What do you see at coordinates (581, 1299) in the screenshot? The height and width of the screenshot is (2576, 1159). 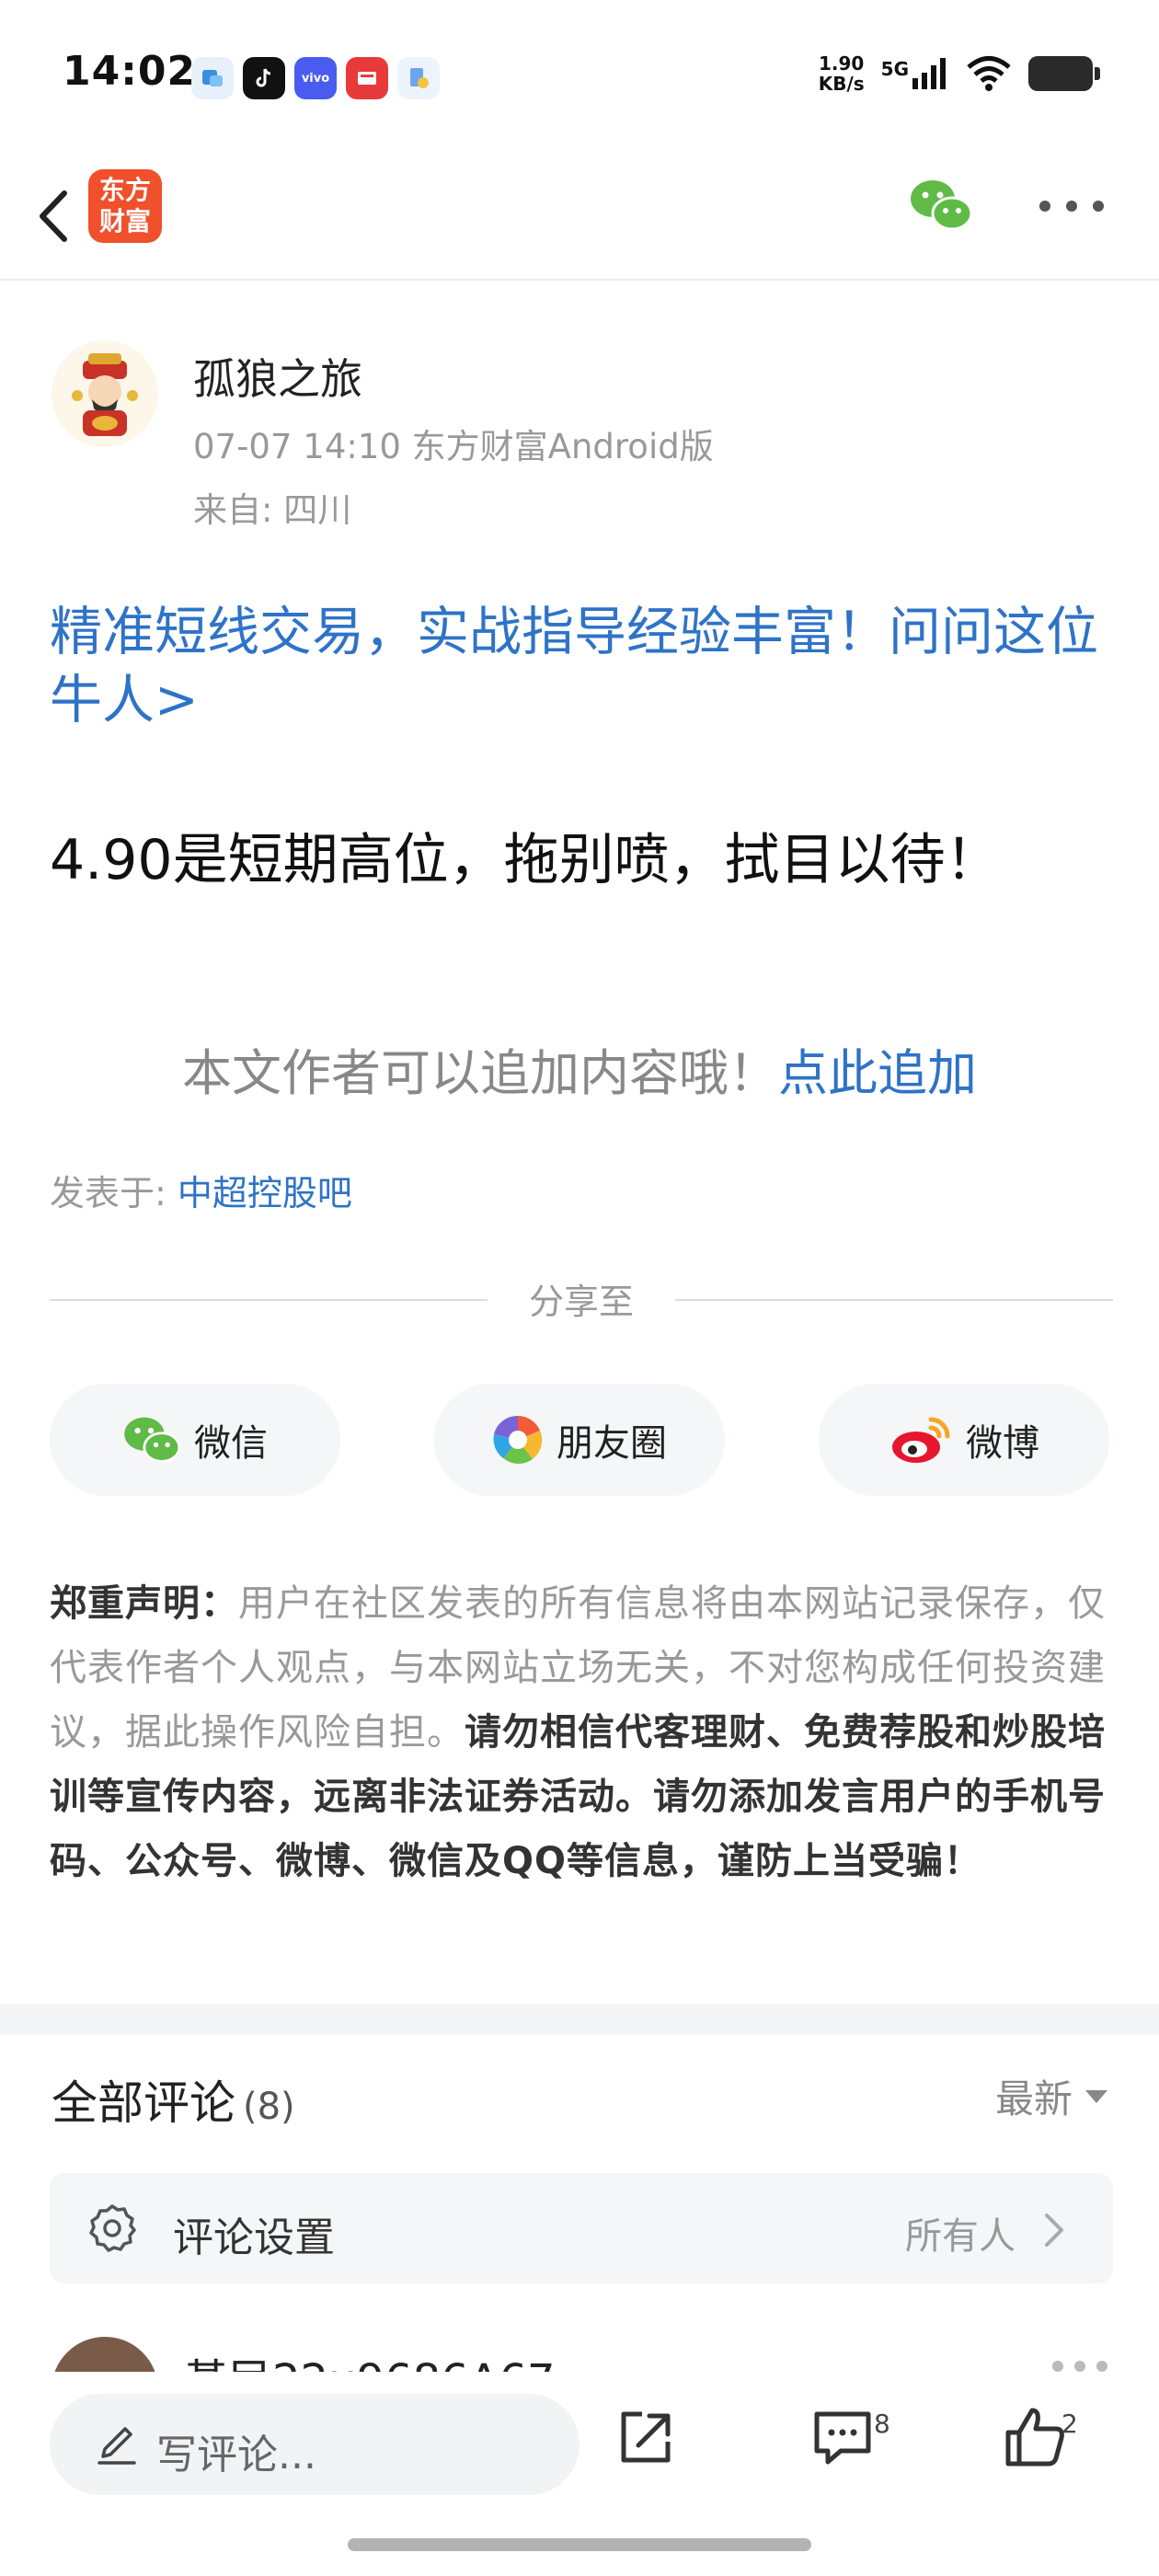 I see `share-divider: 分享至` at bounding box center [581, 1299].